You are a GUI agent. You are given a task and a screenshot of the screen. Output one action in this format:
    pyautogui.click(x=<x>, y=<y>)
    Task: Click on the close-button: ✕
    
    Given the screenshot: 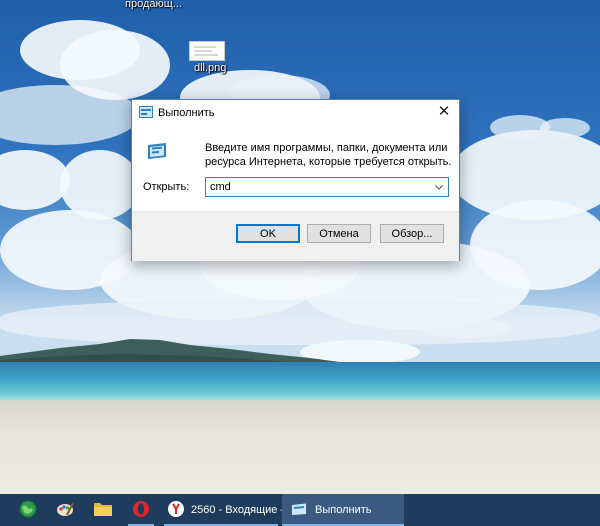 What is the action you would take?
    pyautogui.click(x=444, y=111)
    